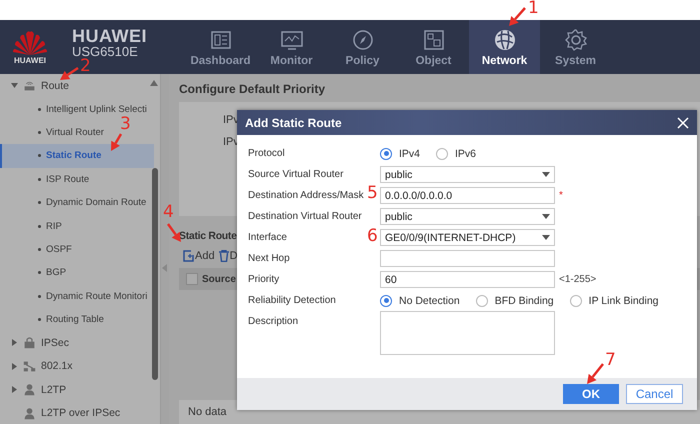 This screenshot has height=424, width=700. Describe the element at coordinates (434, 40) in the screenshot. I see `object-icon` at that location.